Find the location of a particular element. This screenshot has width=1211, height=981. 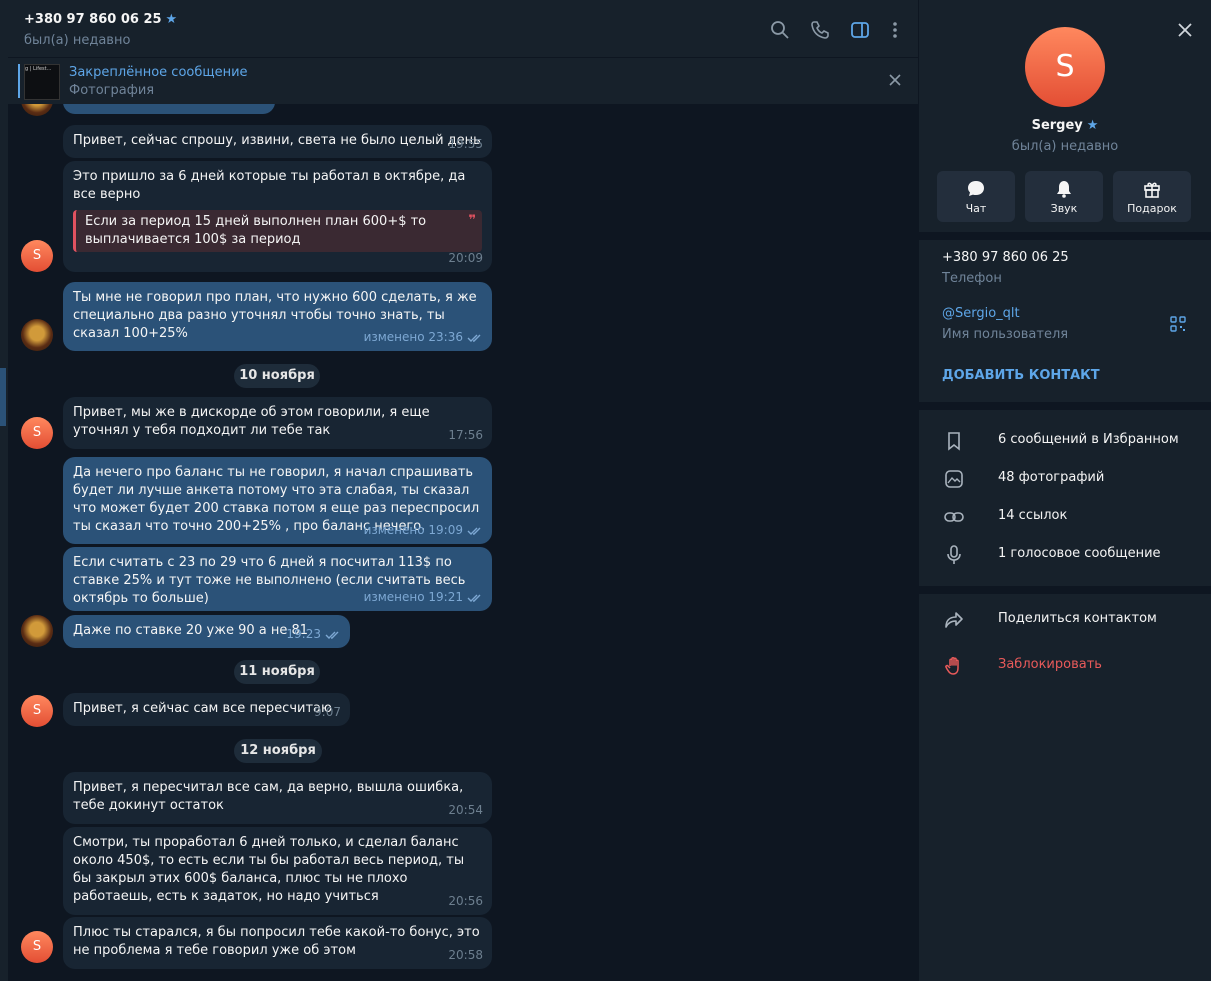

quote-icon: ❞ is located at coordinates (472, 220).